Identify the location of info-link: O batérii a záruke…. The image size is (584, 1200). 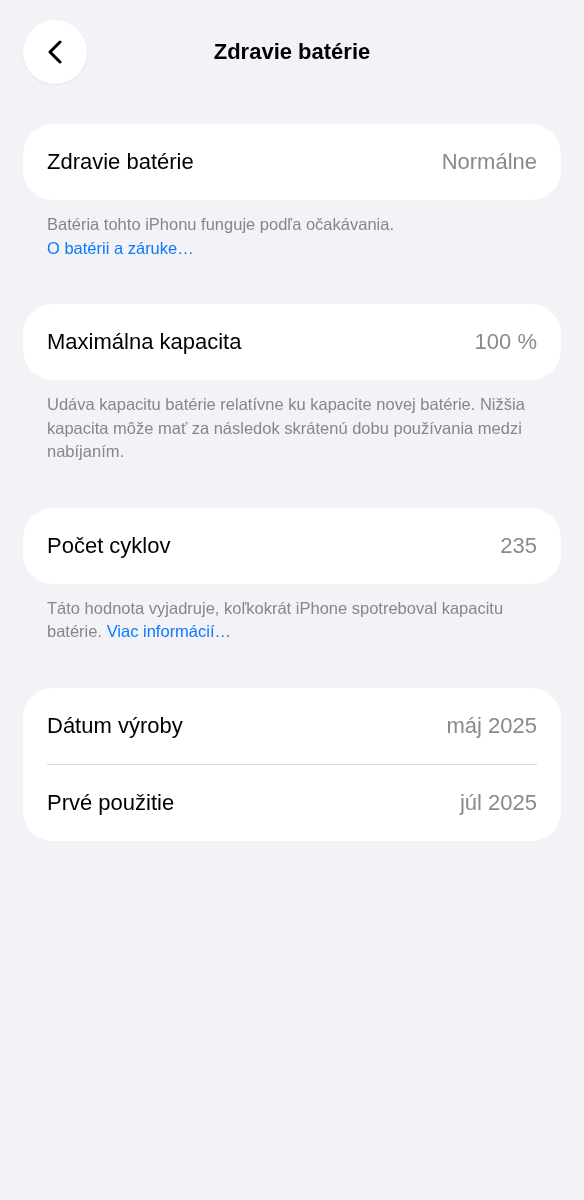
(120, 247).